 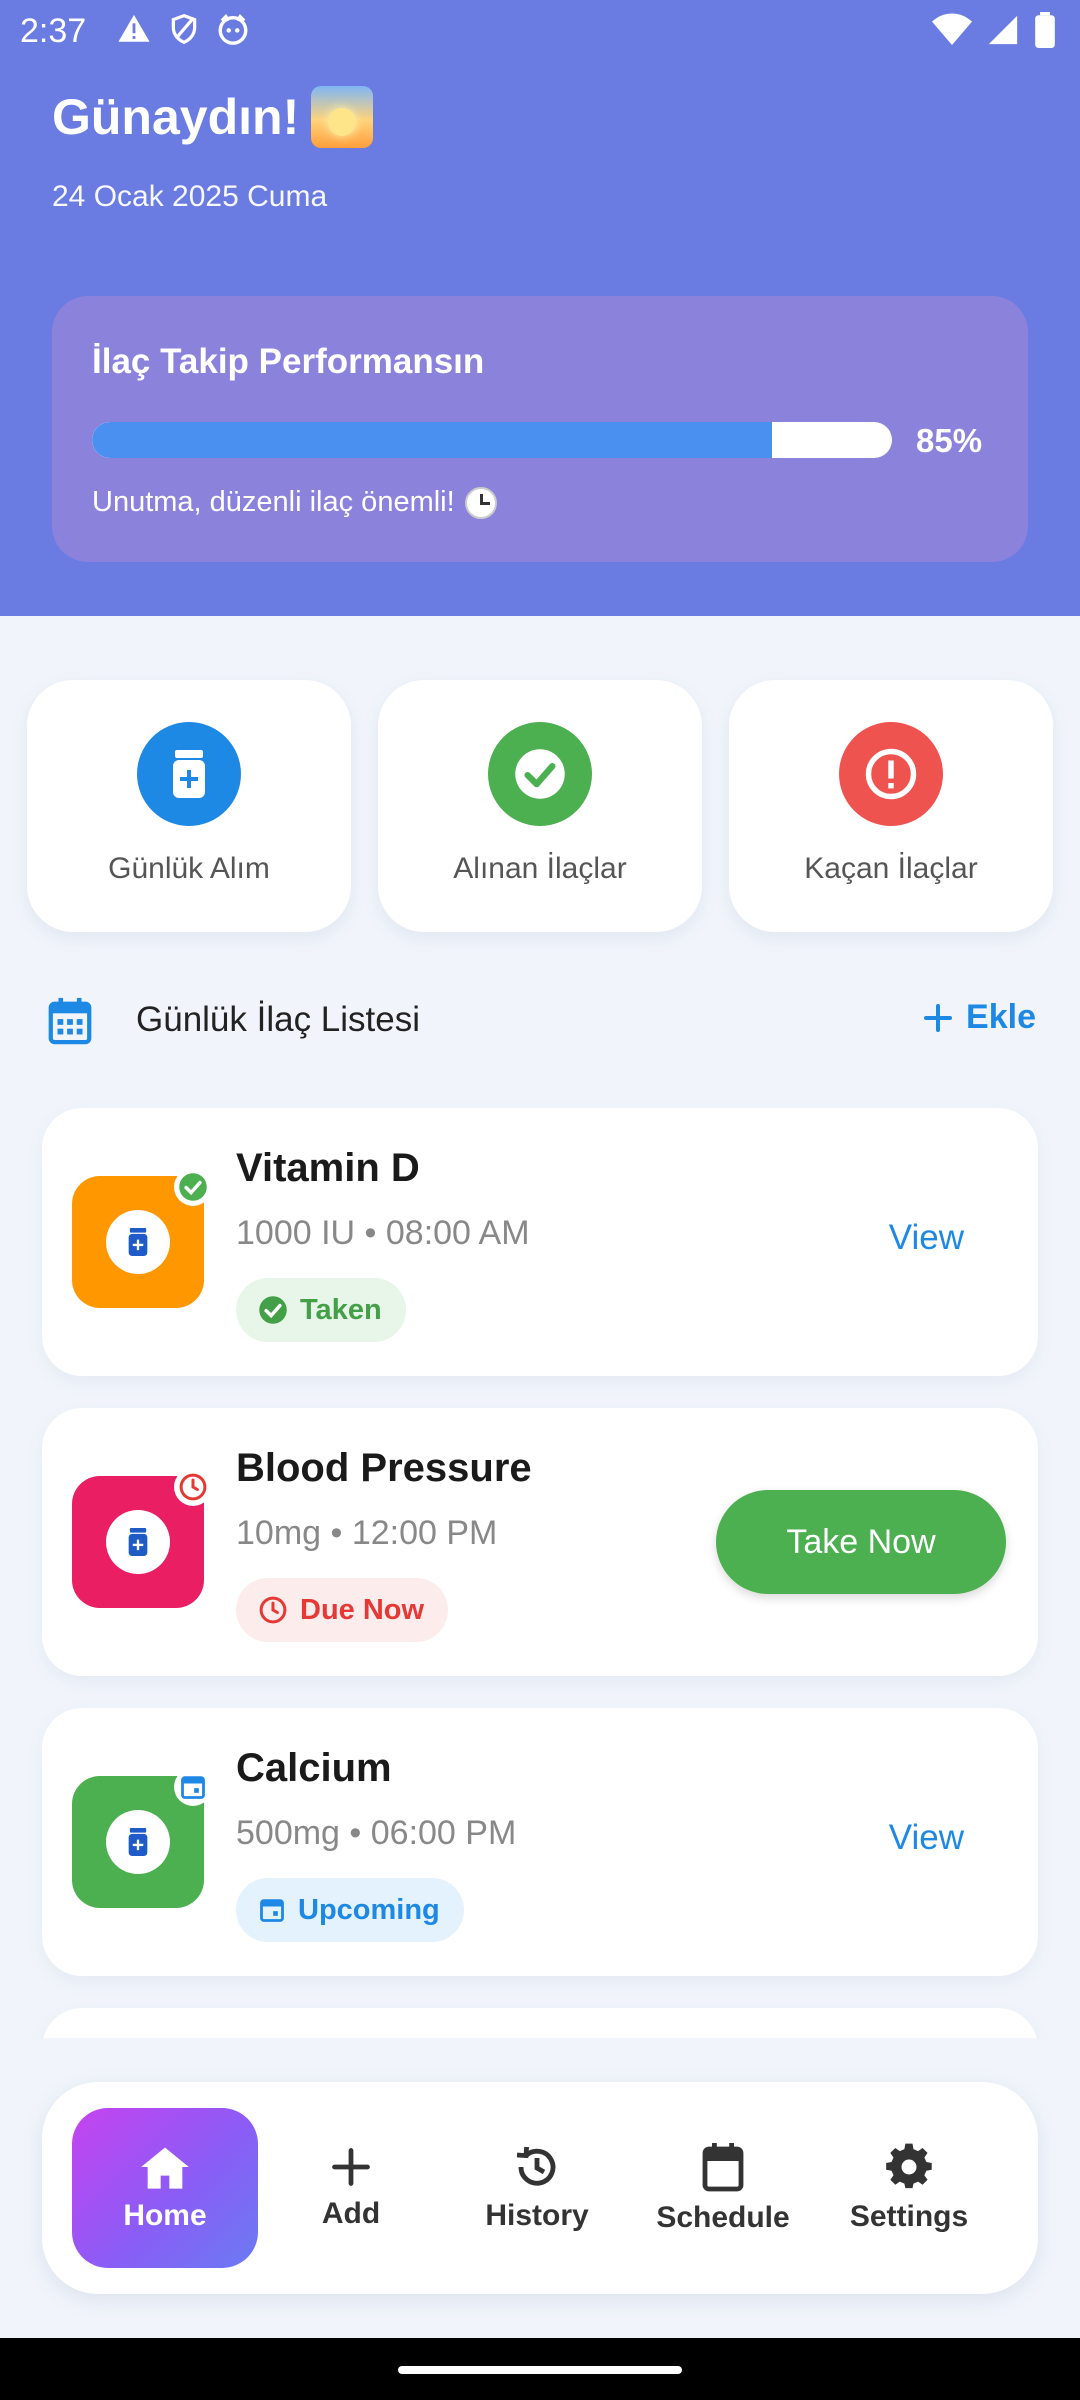 I want to click on nav-settings: Settings, so click(x=909, y=2188).